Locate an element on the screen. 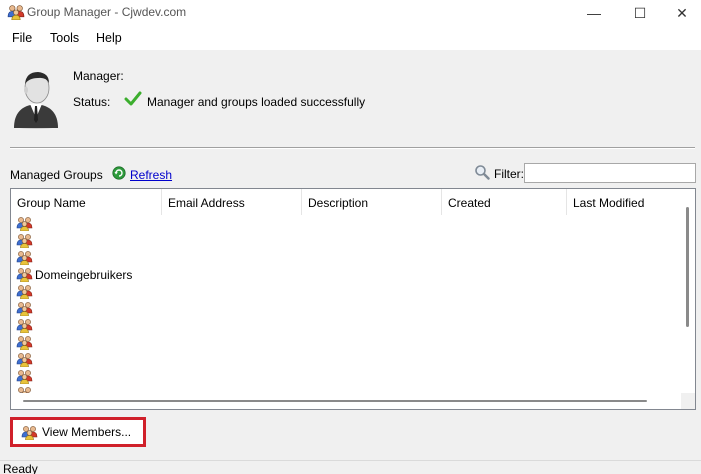  manager-label: Manager: is located at coordinates (98, 76).